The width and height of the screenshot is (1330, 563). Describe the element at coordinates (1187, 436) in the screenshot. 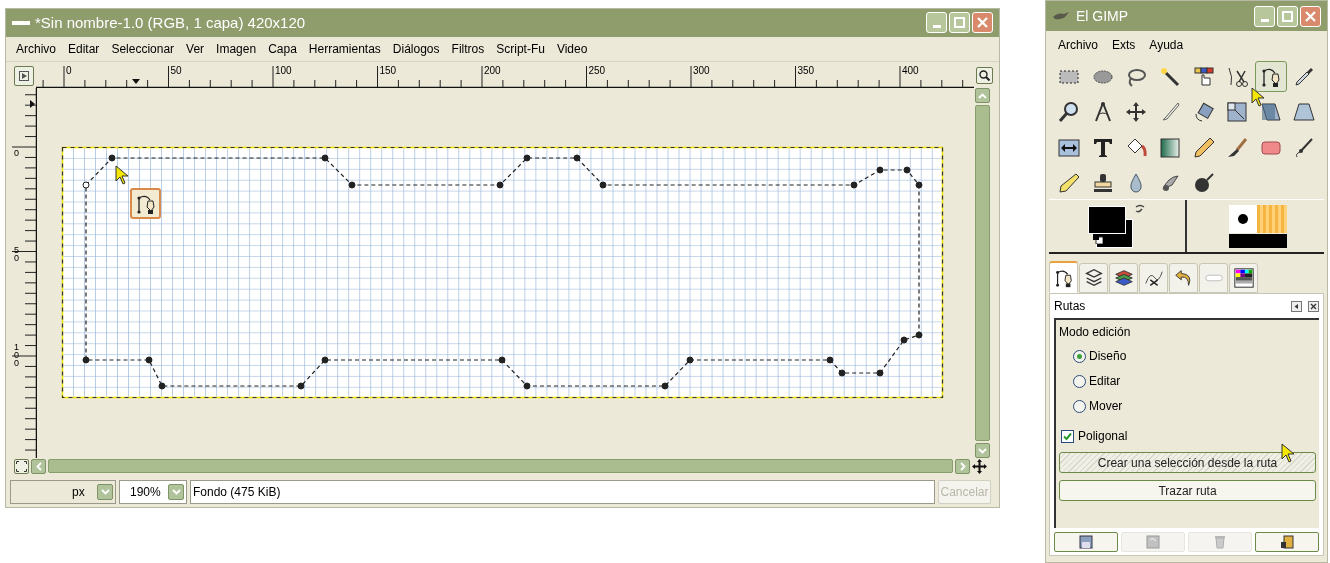

I see `checkbox-option: Poligonal` at that location.